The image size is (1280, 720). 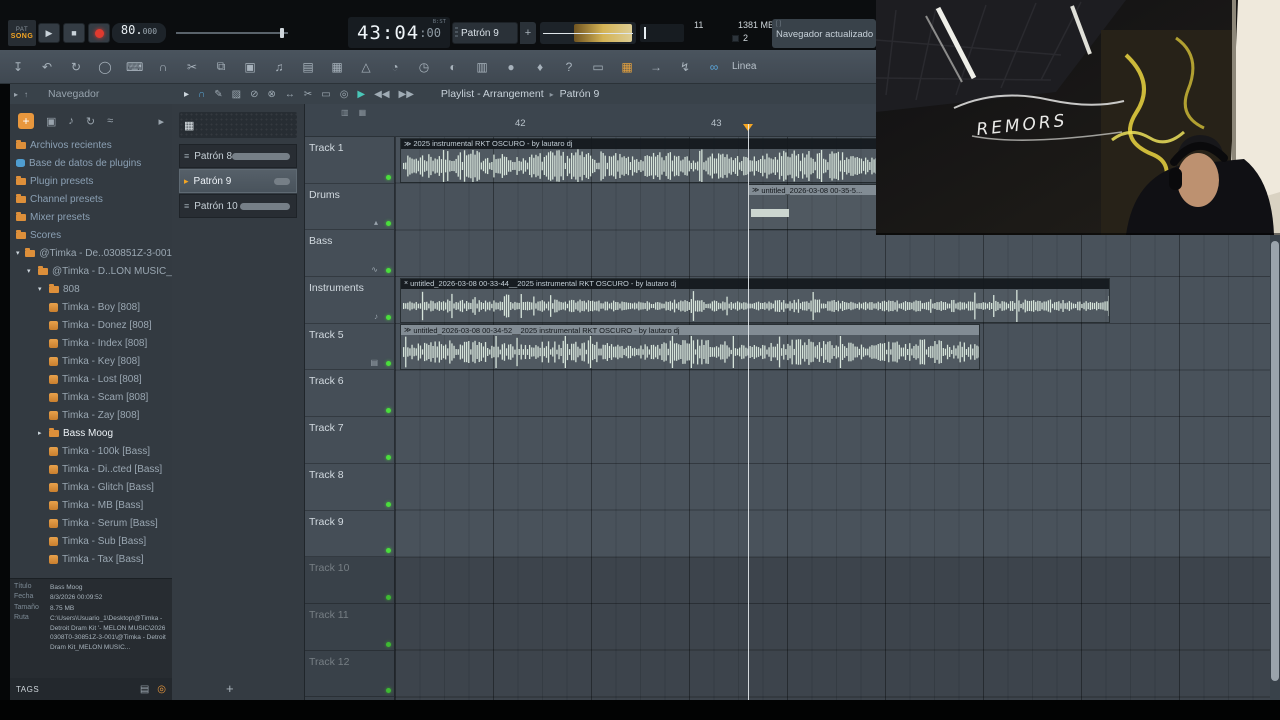 I want to click on browser-item: Scores, so click(x=91, y=235).